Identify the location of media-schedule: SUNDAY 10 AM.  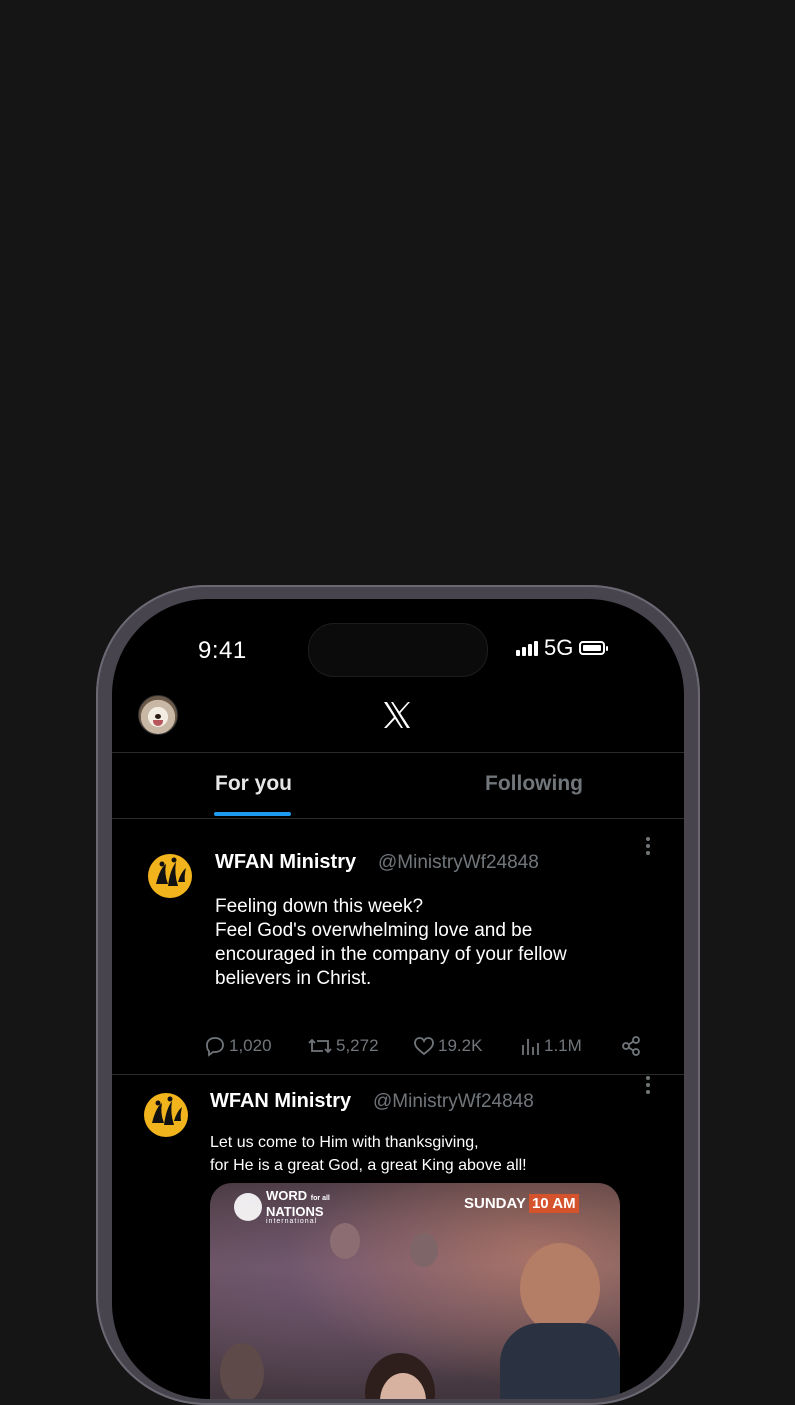
(521, 1203).